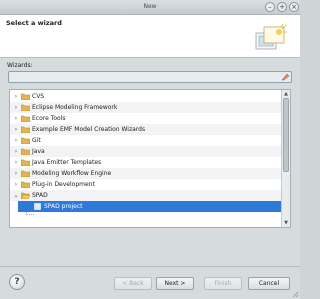  Describe the element at coordinates (150, 77) in the screenshot. I see `wizard-filter-input` at that location.